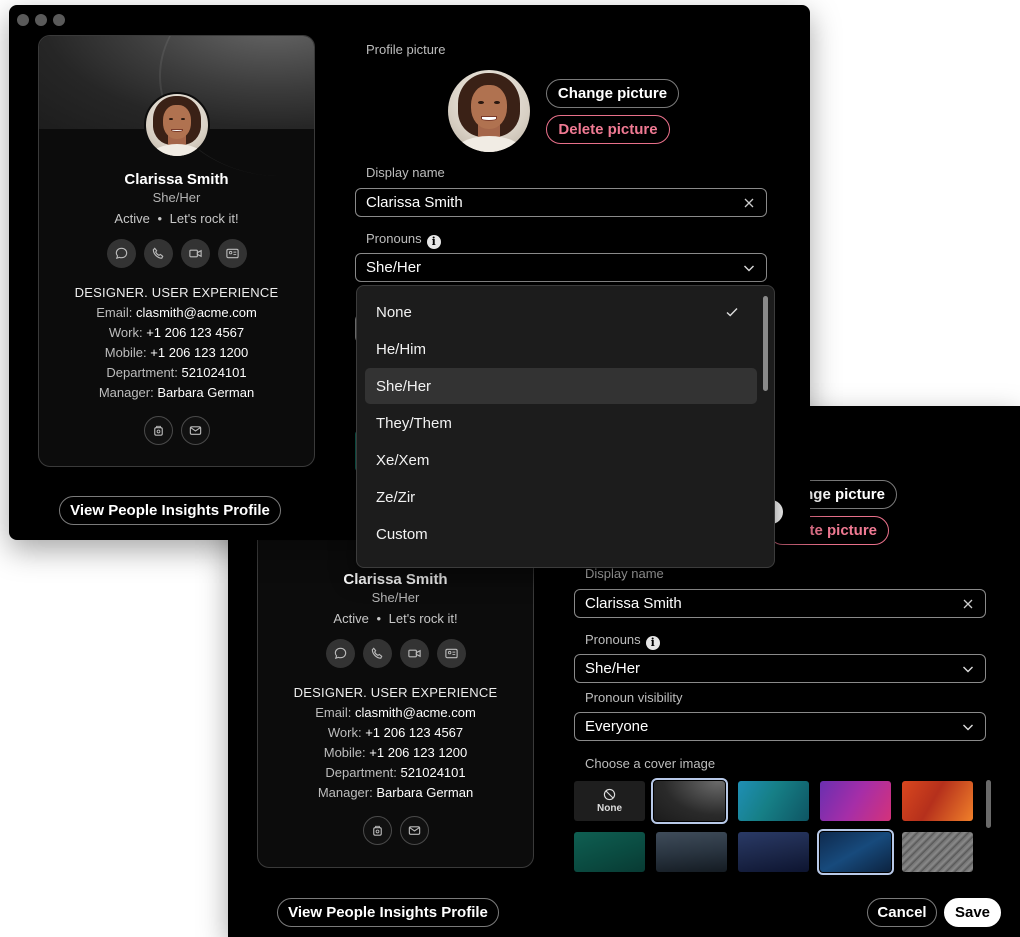 The width and height of the screenshot is (1020, 937). What do you see at coordinates (59, 20) in the screenshot?
I see `maximize-window-button` at bounding box center [59, 20].